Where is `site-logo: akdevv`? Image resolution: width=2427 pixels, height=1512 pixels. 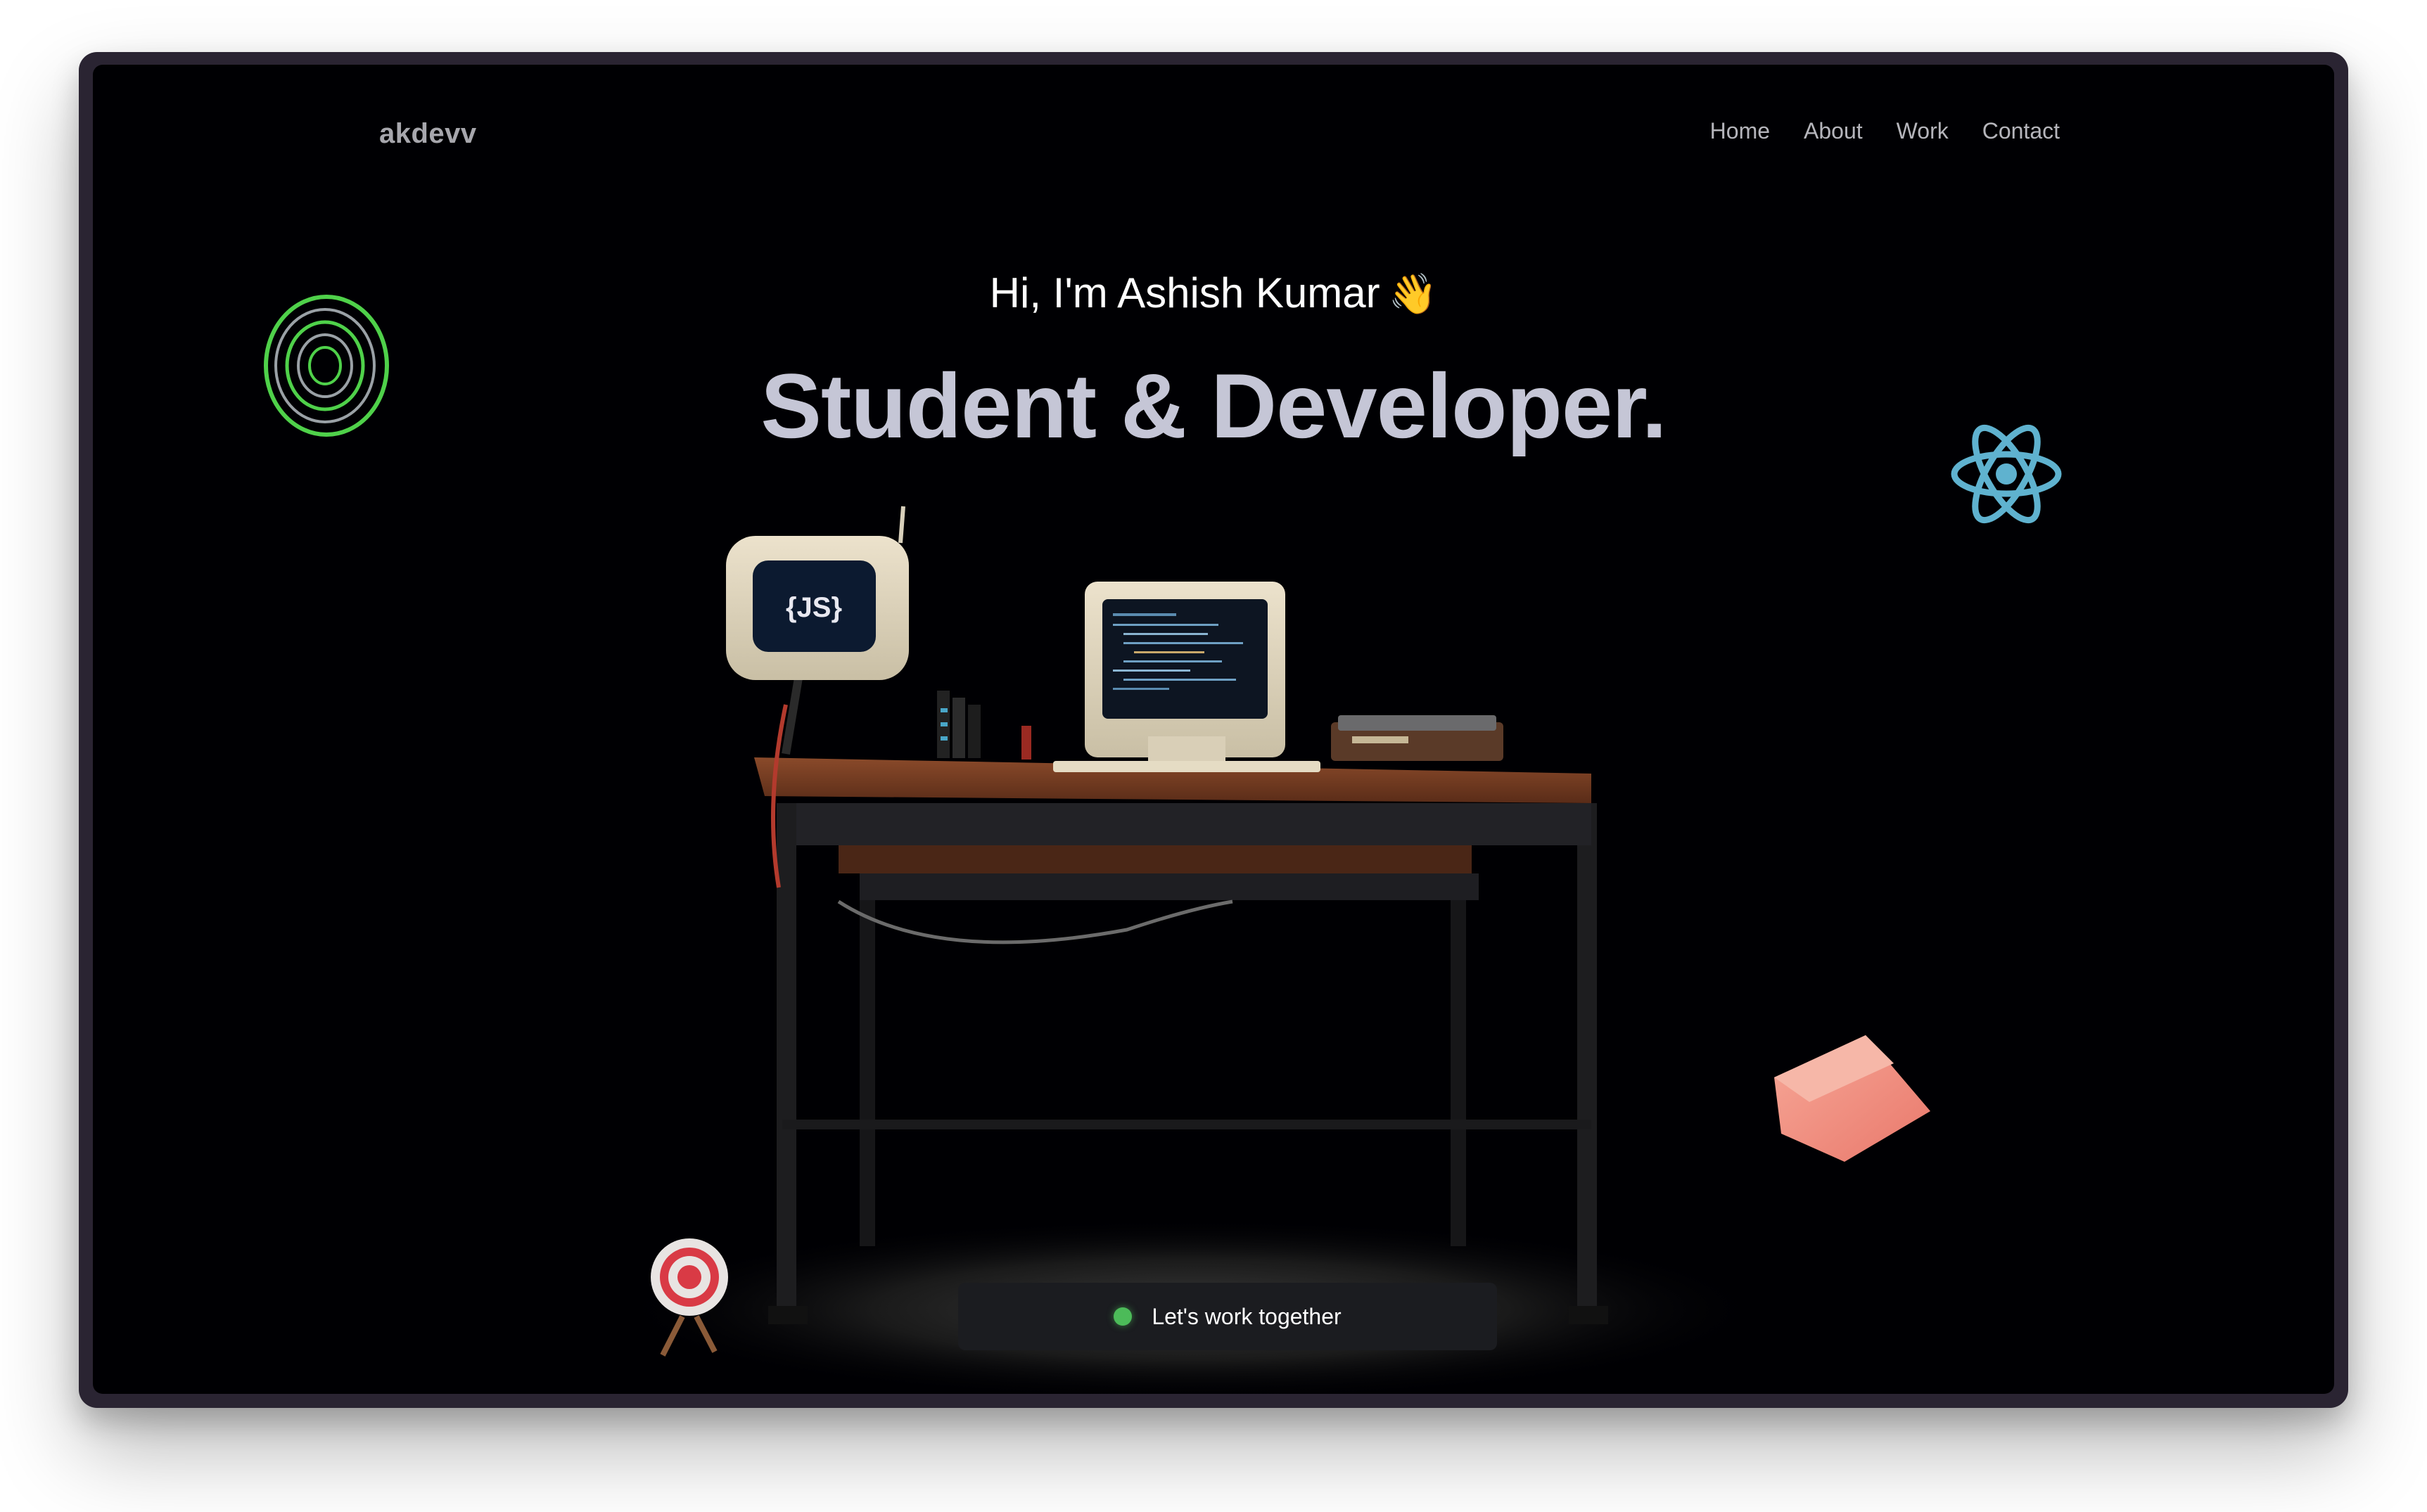
site-logo: akdevv is located at coordinates (428, 134).